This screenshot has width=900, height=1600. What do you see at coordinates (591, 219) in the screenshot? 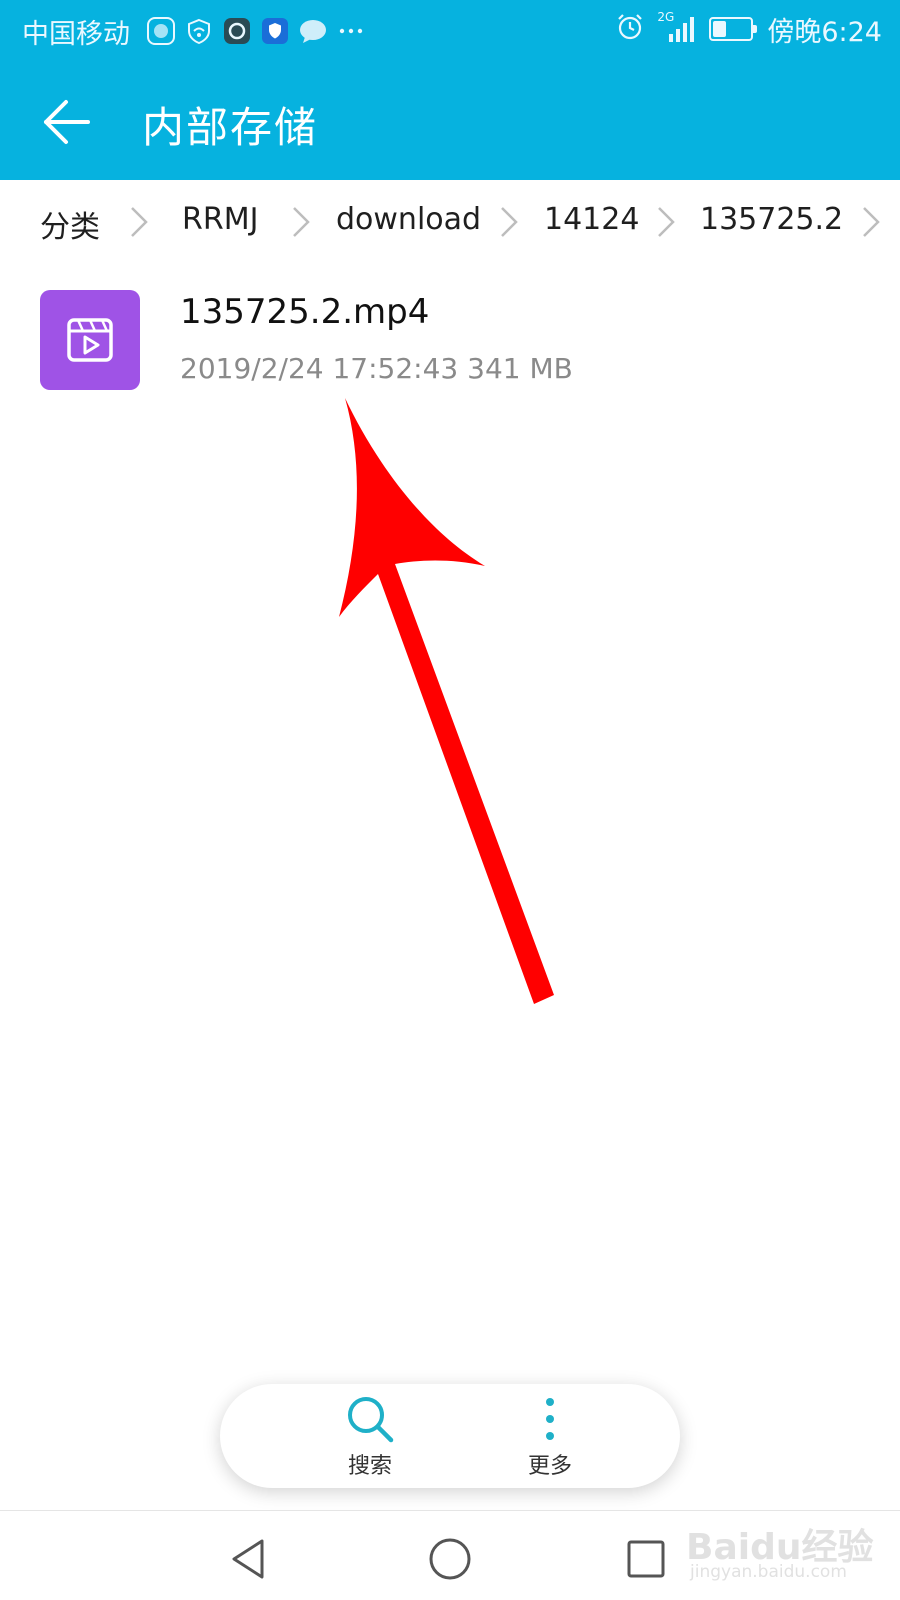
I see `breadcrumb-item-14124: 14124` at bounding box center [591, 219].